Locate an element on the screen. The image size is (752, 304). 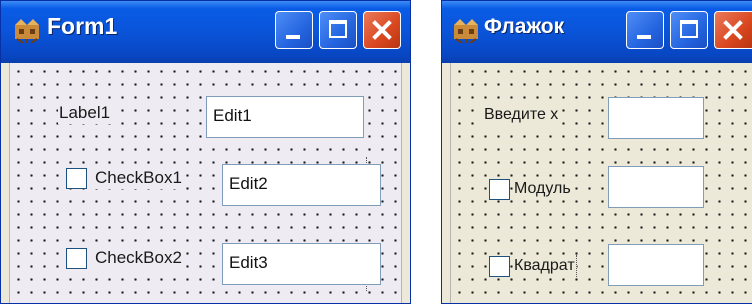
flazhok-titlebar: Флажок is located at coordinates (597, 32).